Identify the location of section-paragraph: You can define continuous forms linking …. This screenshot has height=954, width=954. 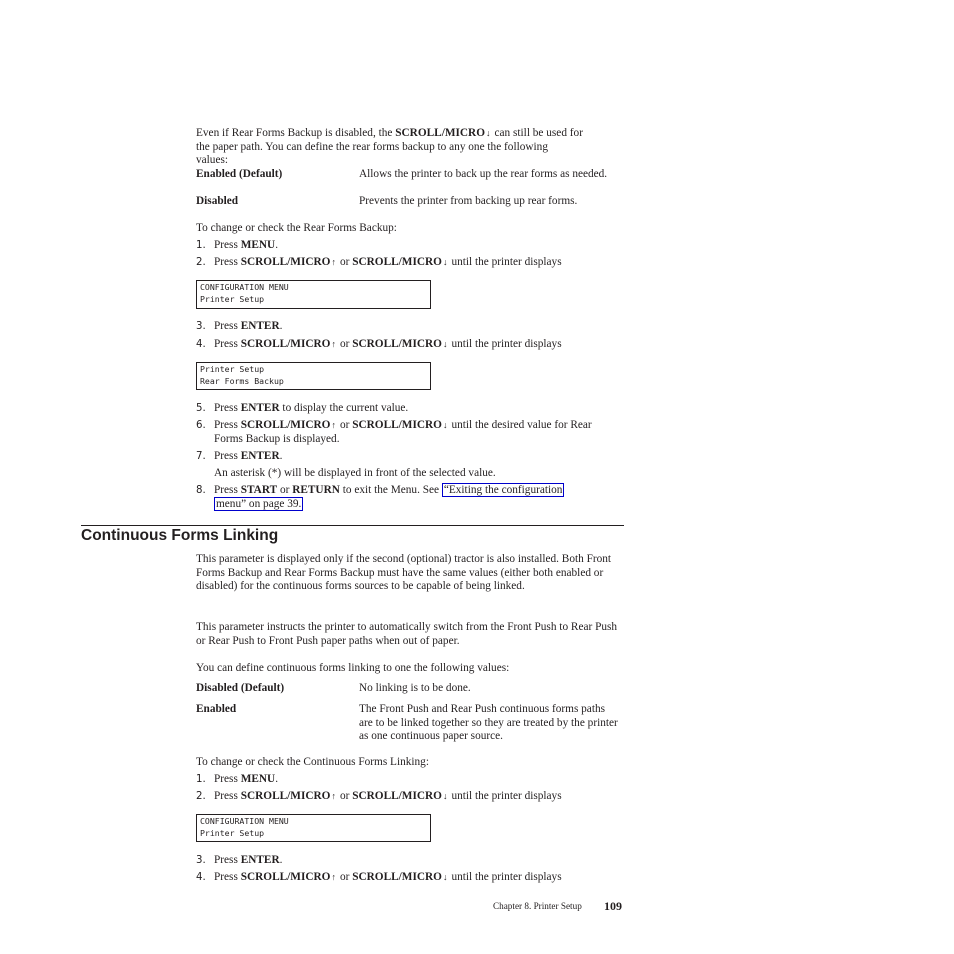
(353, 668).